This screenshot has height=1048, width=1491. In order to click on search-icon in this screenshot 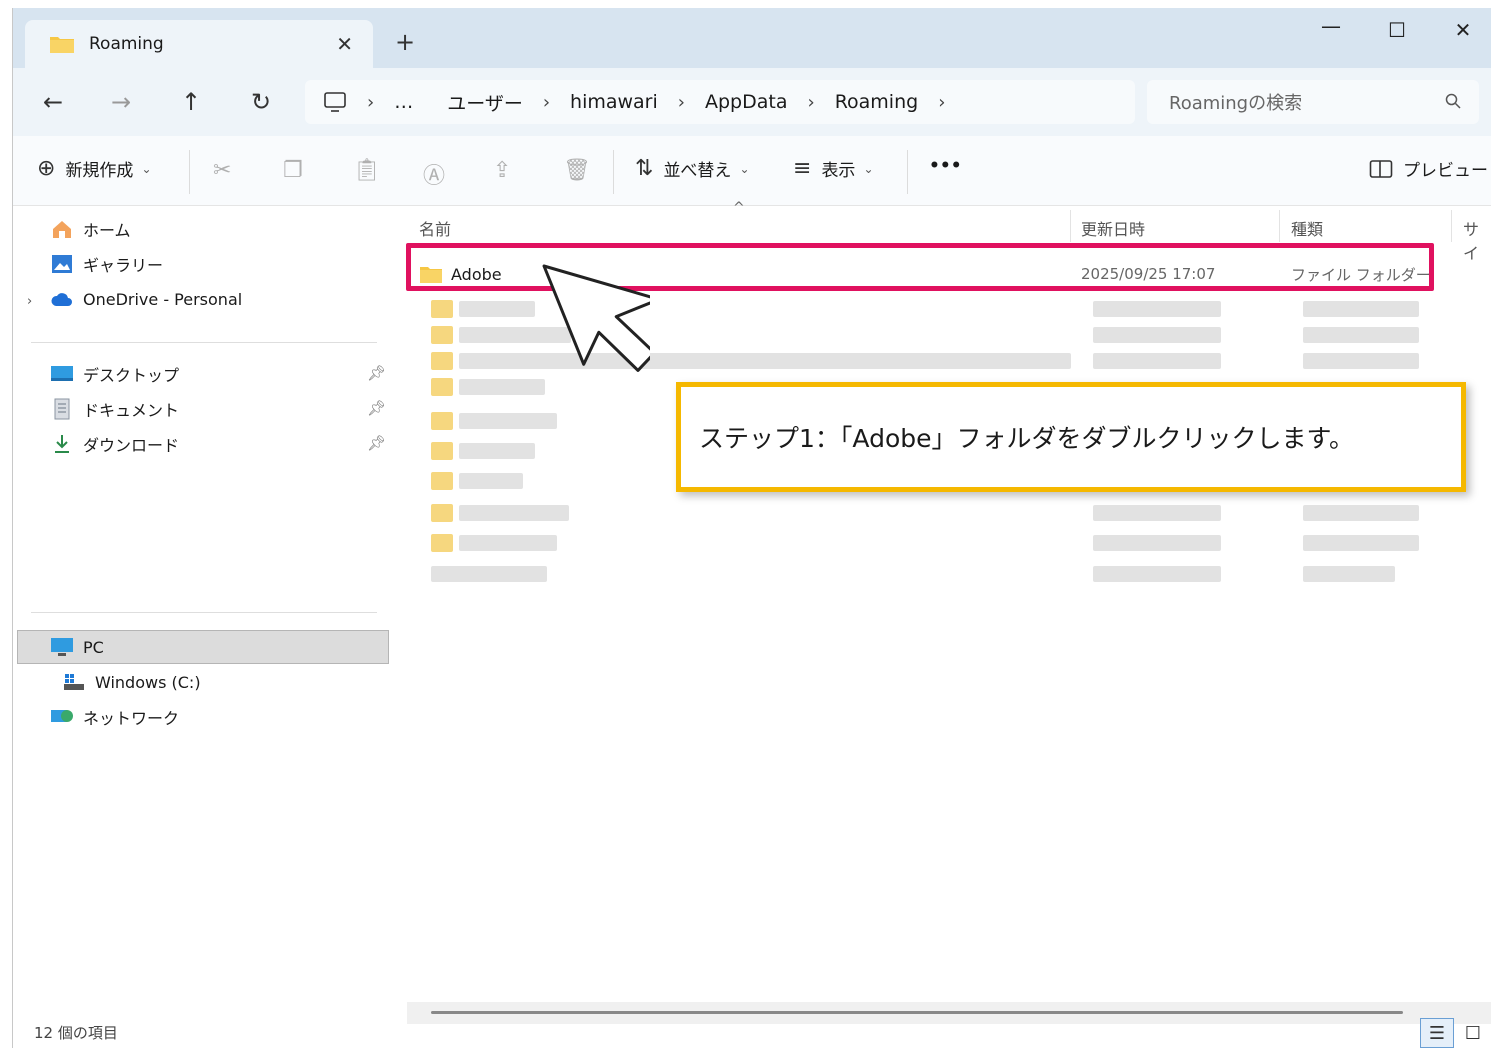, I will do `click(1453, 101)`.